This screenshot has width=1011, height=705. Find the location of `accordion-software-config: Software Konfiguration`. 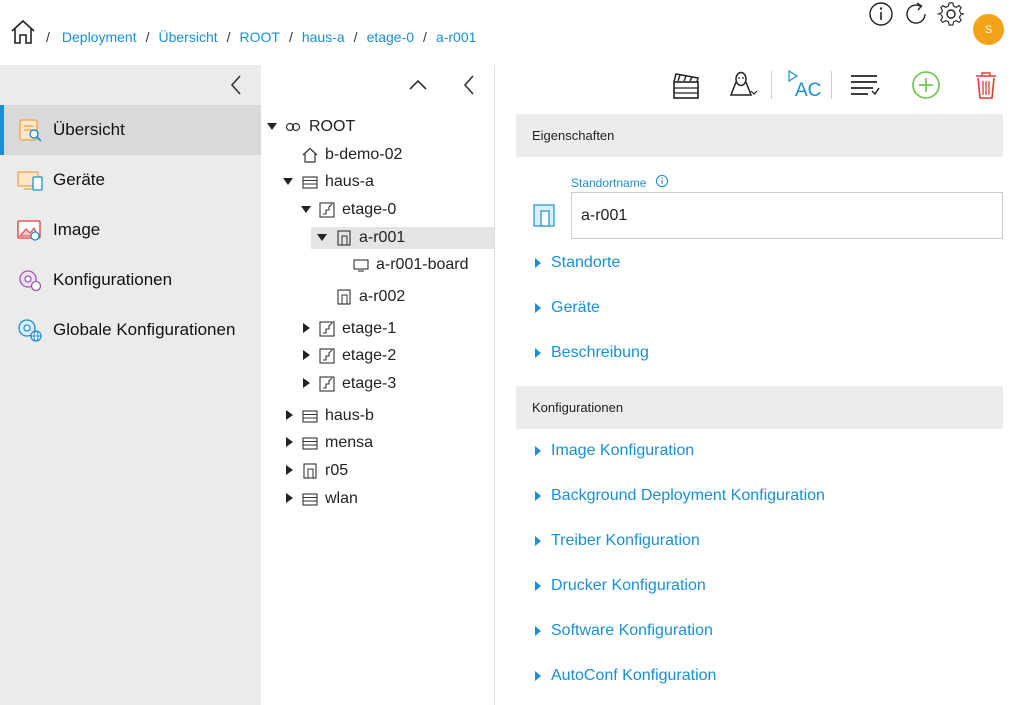

accordion-software-config: Software Konfiguration is located at coordinates (624, 631).